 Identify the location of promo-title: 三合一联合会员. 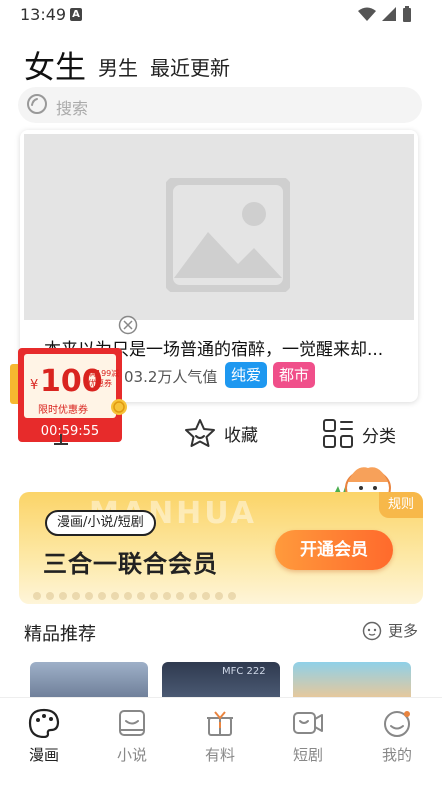
(130, 564).